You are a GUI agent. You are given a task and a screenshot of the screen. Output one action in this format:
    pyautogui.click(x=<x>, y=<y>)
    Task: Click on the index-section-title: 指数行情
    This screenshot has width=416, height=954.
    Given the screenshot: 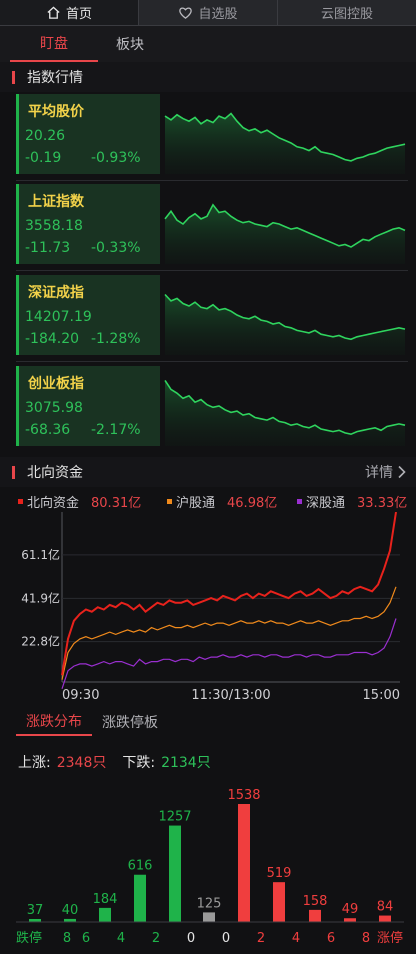 What is the action you would take?
    pyautogui.click(x=55, y=78)
    